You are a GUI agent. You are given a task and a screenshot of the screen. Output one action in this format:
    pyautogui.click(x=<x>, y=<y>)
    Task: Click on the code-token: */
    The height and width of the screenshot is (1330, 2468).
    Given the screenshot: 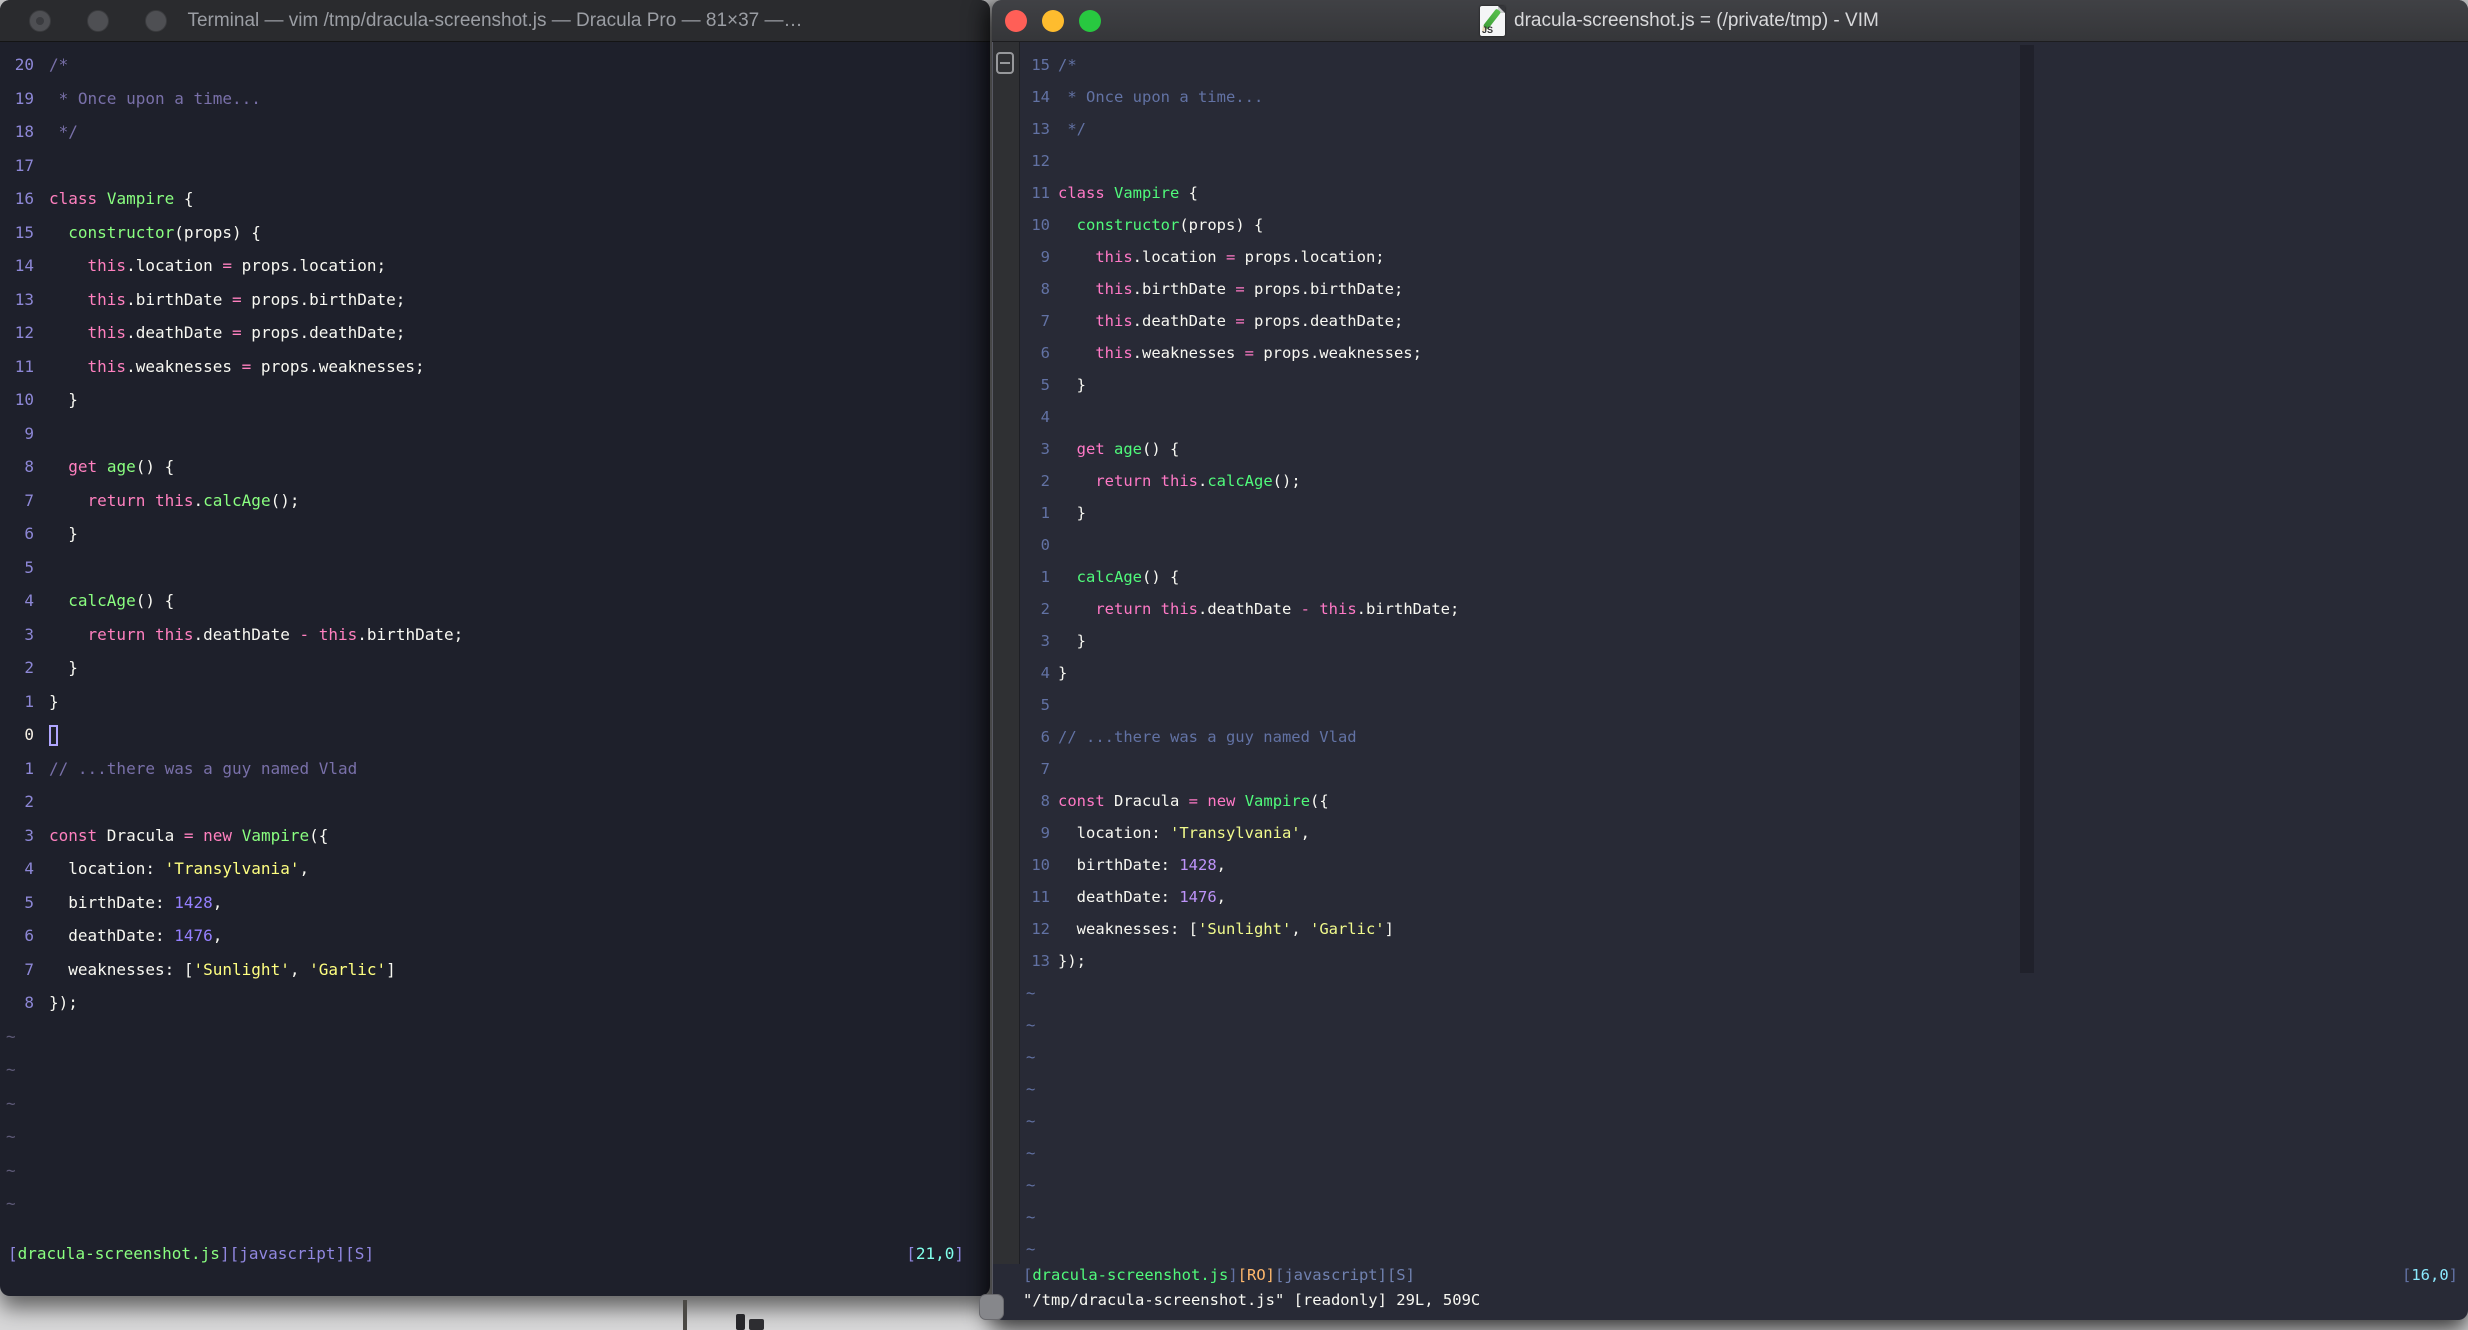 What is the action you would take?
    pyautogui.click(x=1072, y=129)
    